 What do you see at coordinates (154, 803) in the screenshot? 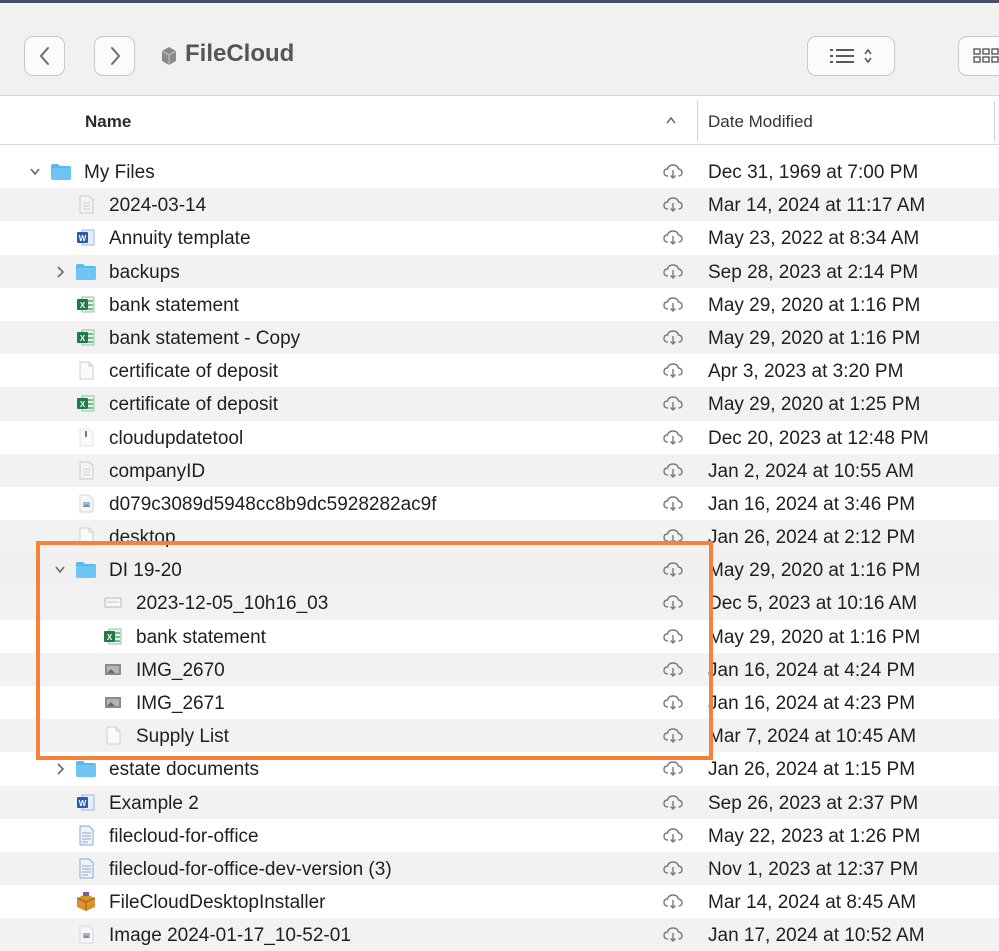
I see `file-name: Example 2` at bounding box center [154, 803].